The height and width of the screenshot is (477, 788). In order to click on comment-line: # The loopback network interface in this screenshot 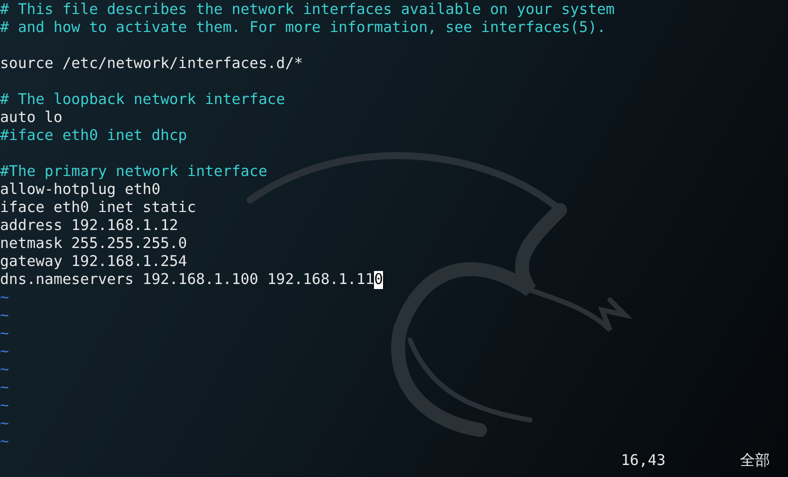, I will do `click(143, 100)`.